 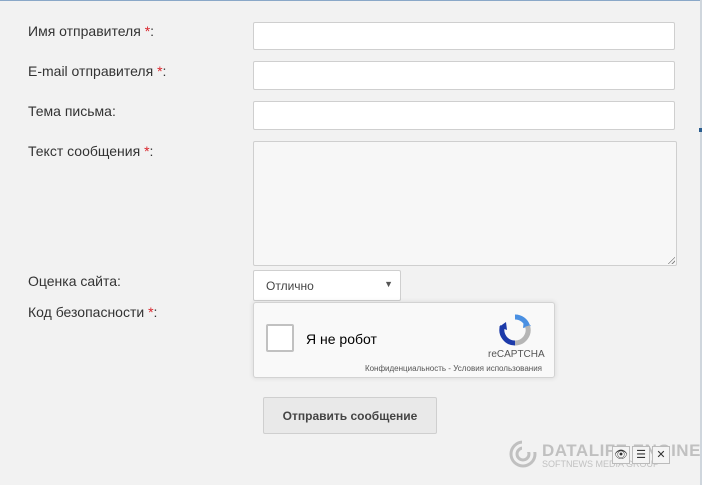 I want to click on close-icon: ✕, so click(x=661, y=455).